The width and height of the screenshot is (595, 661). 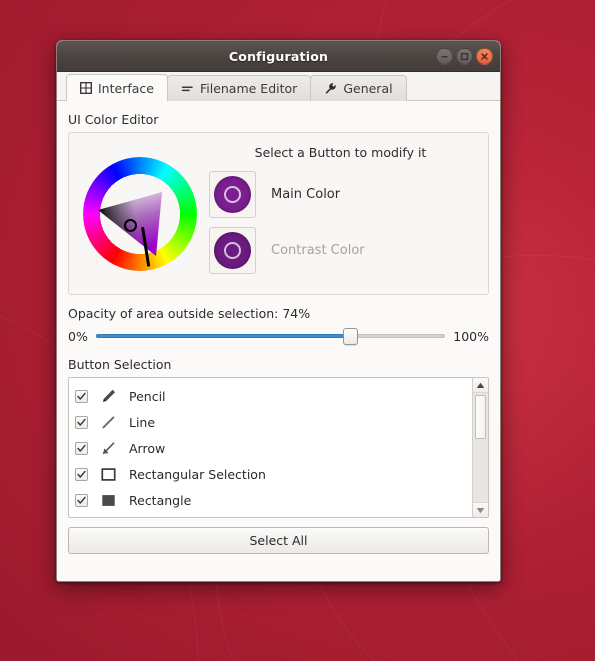 I want to click on line-icon, so click(x=108, y=422).